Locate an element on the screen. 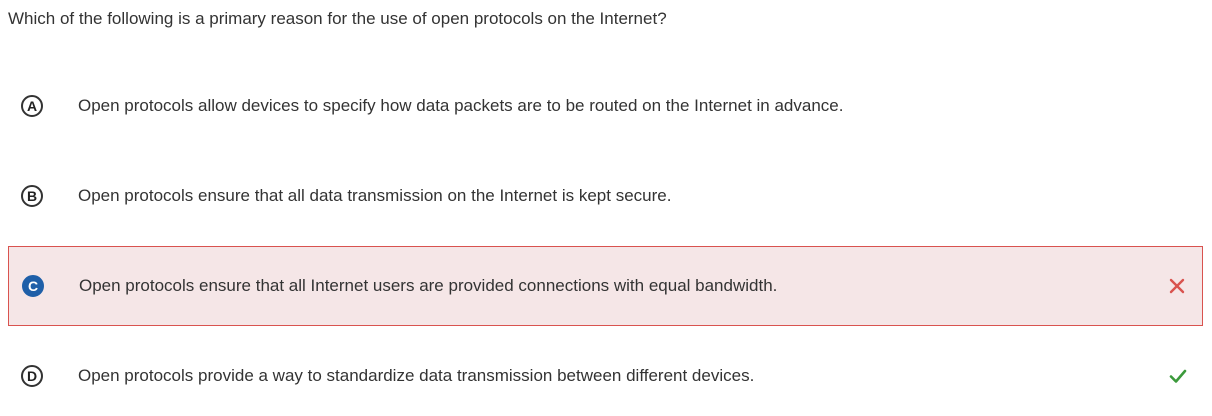 This screenshot has height=416, width=1212. option-letter-badge: B is located at coordinates (32, 196).